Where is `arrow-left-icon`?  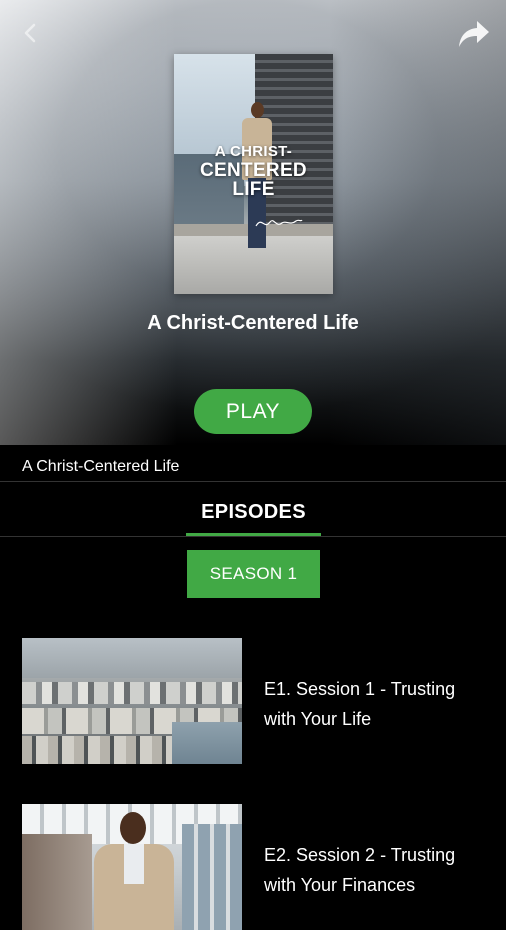 arrow-left-icon is located at coordinates (31, 33).